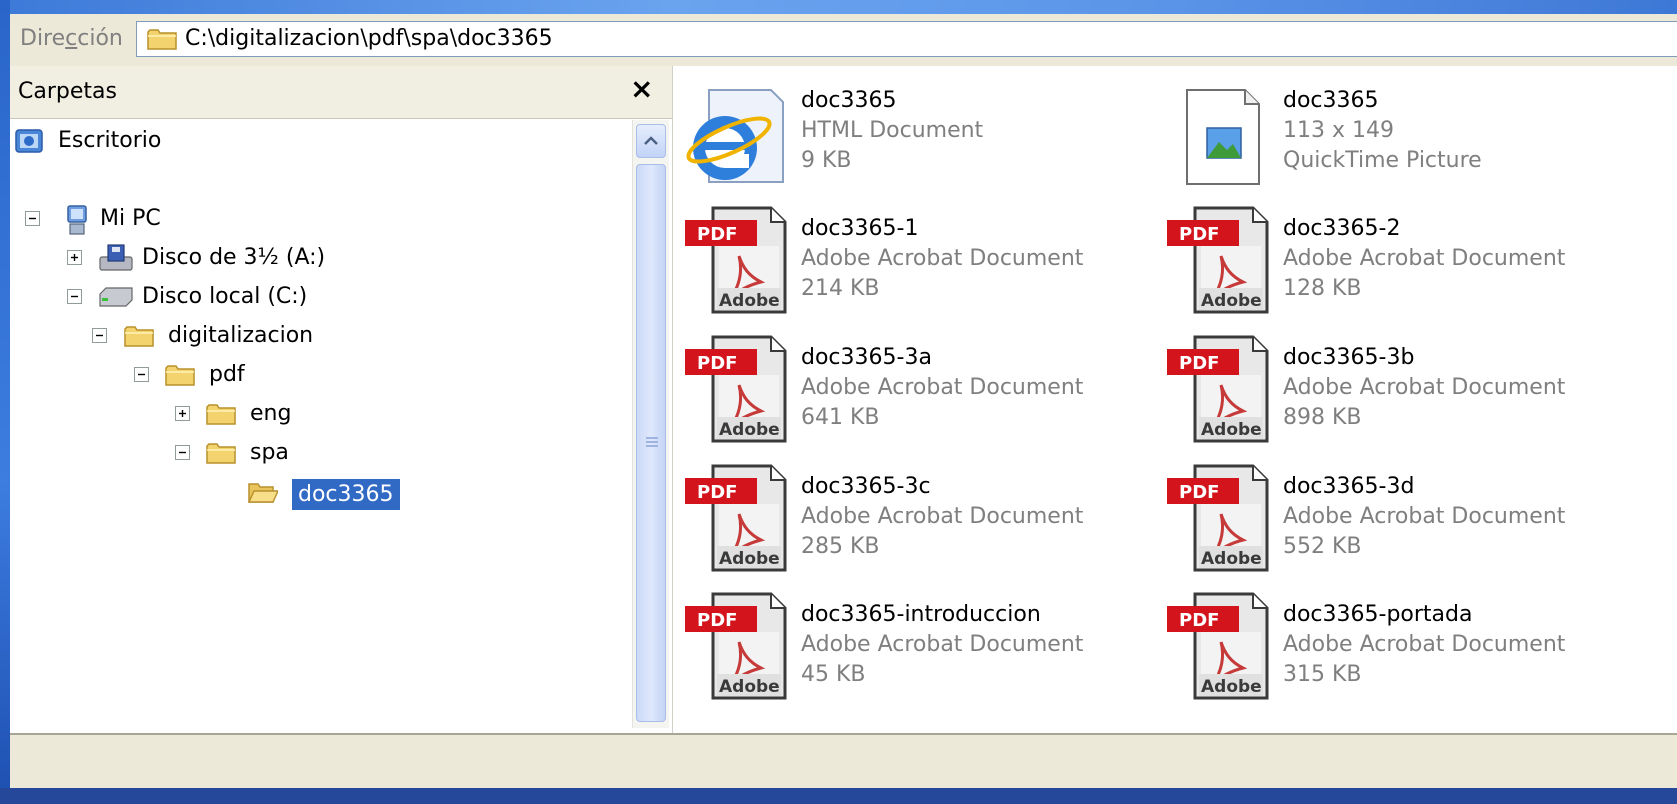  What do you see at coordinates (860, 228) in the screenshot?
I see `file-name: doc3365-1` at bounding box center [860, 228].